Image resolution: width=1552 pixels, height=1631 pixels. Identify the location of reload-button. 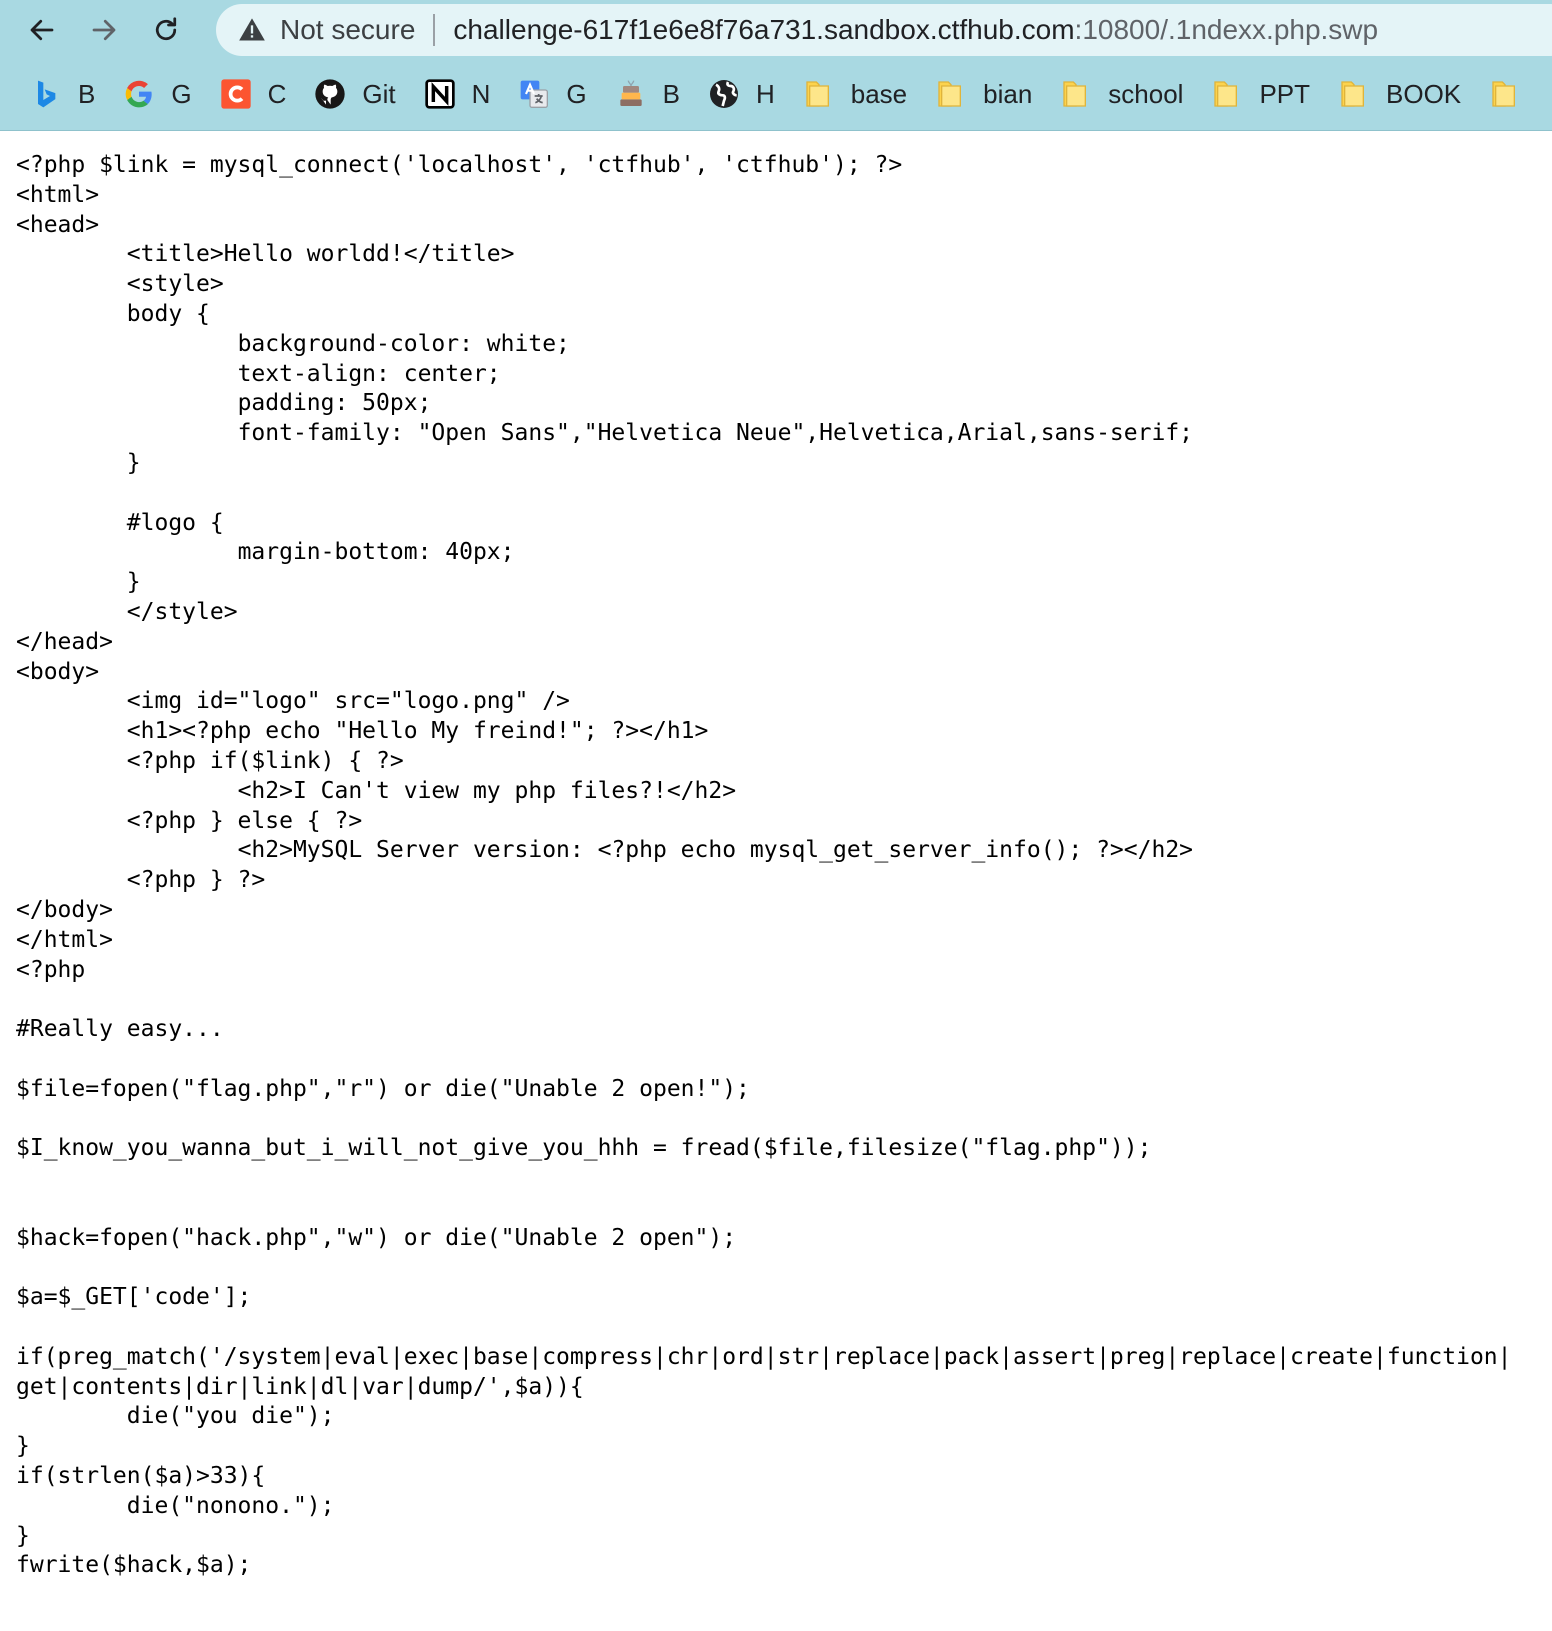
(166, 30).